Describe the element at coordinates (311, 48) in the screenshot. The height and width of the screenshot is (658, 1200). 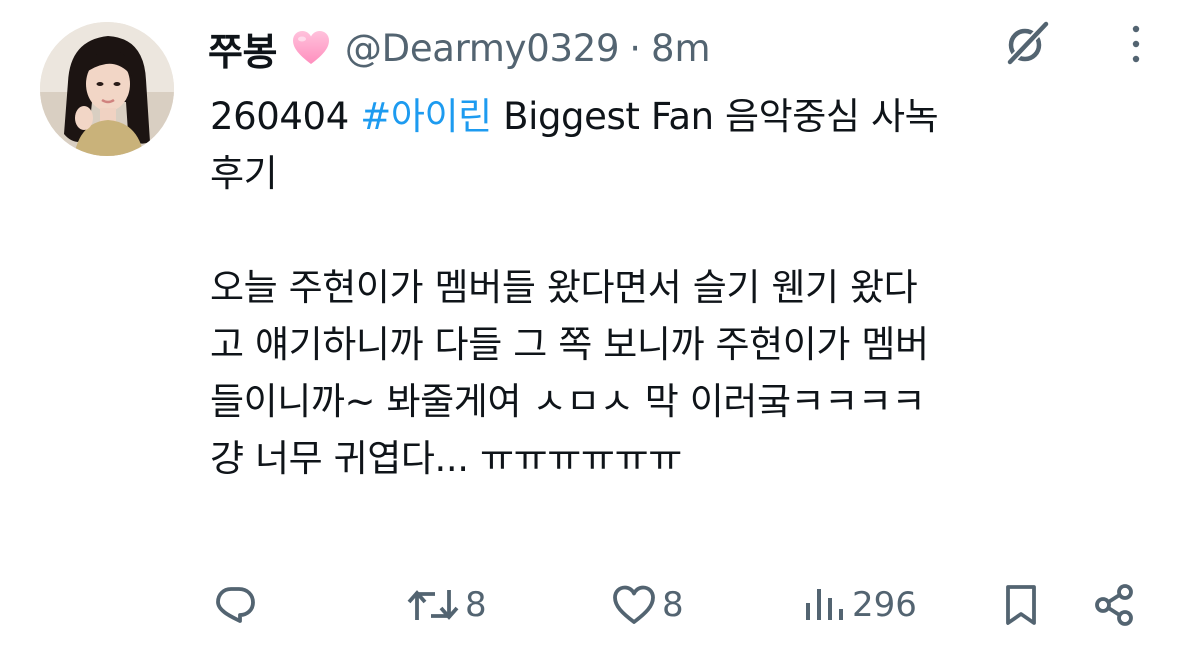
I see `pink-heart-icon` at that location.